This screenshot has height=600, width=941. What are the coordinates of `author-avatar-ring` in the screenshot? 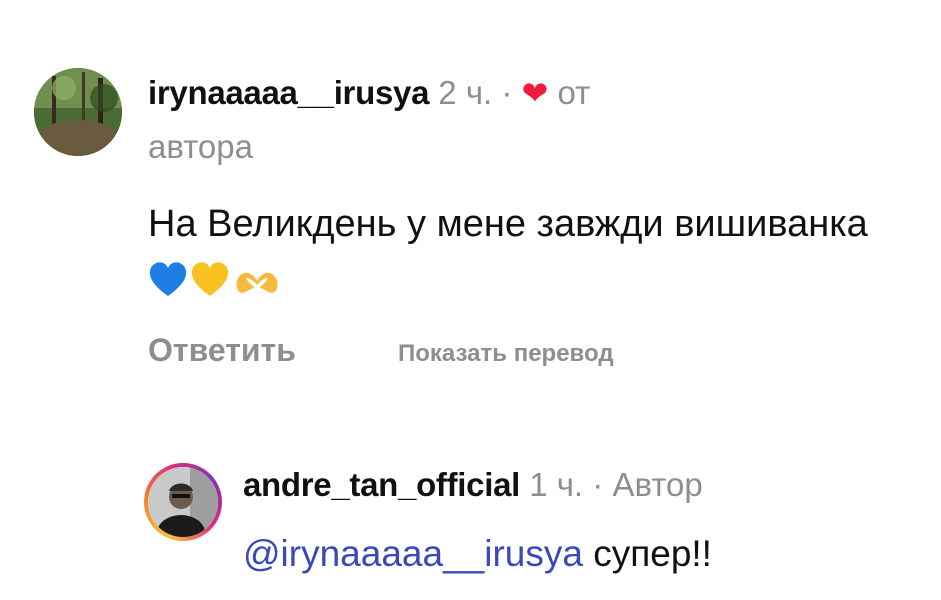 It's located at (183, 502).